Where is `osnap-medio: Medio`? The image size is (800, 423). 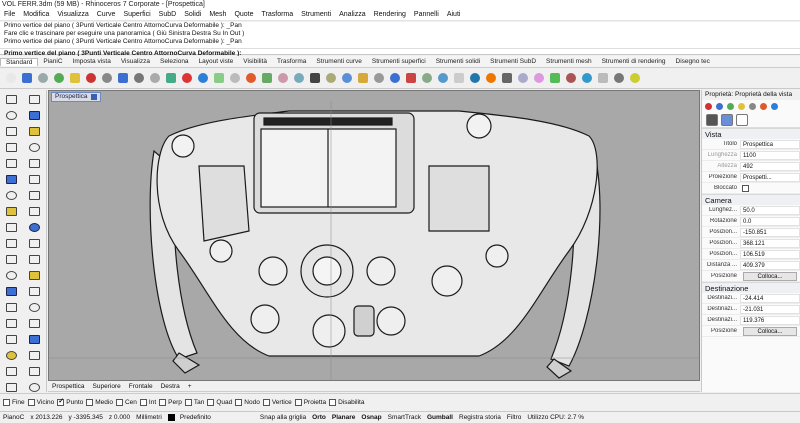 osnap-medio: Medio is located at coordinates (99, 402).